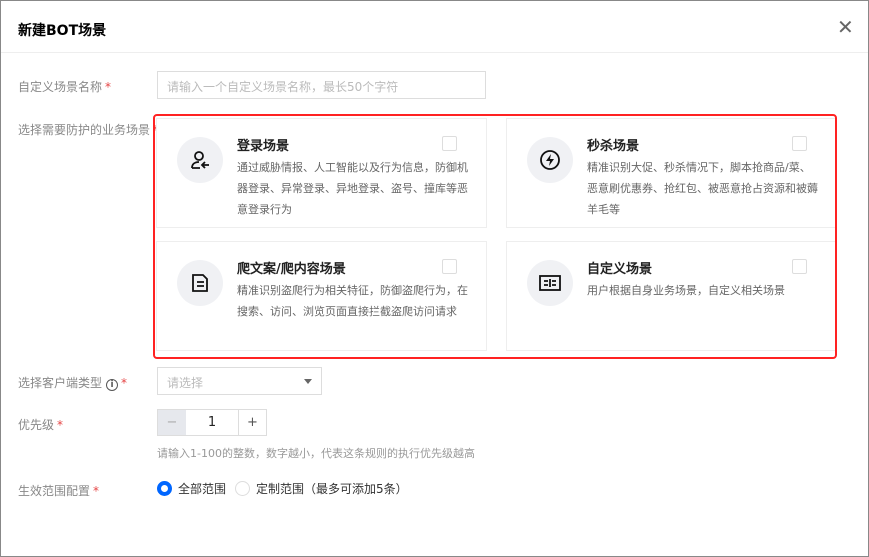 The width and height of the screenshot is (869, 557). What do you see at coordinates (164, 488) in the screenshot?
I see `radio-checked-icon` at bounding box center [164, 488].